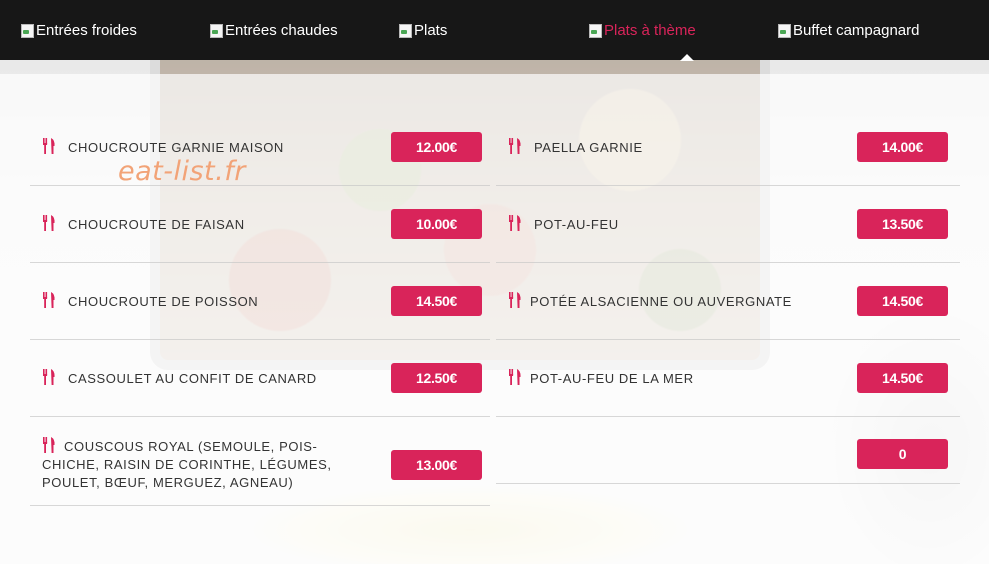 The height and width of the screenshot is (564, 989). What do you see at coordinates (902, 147) in the screenshot?
I see `price-badge: 14.00€` at bounding box center [902, 147].